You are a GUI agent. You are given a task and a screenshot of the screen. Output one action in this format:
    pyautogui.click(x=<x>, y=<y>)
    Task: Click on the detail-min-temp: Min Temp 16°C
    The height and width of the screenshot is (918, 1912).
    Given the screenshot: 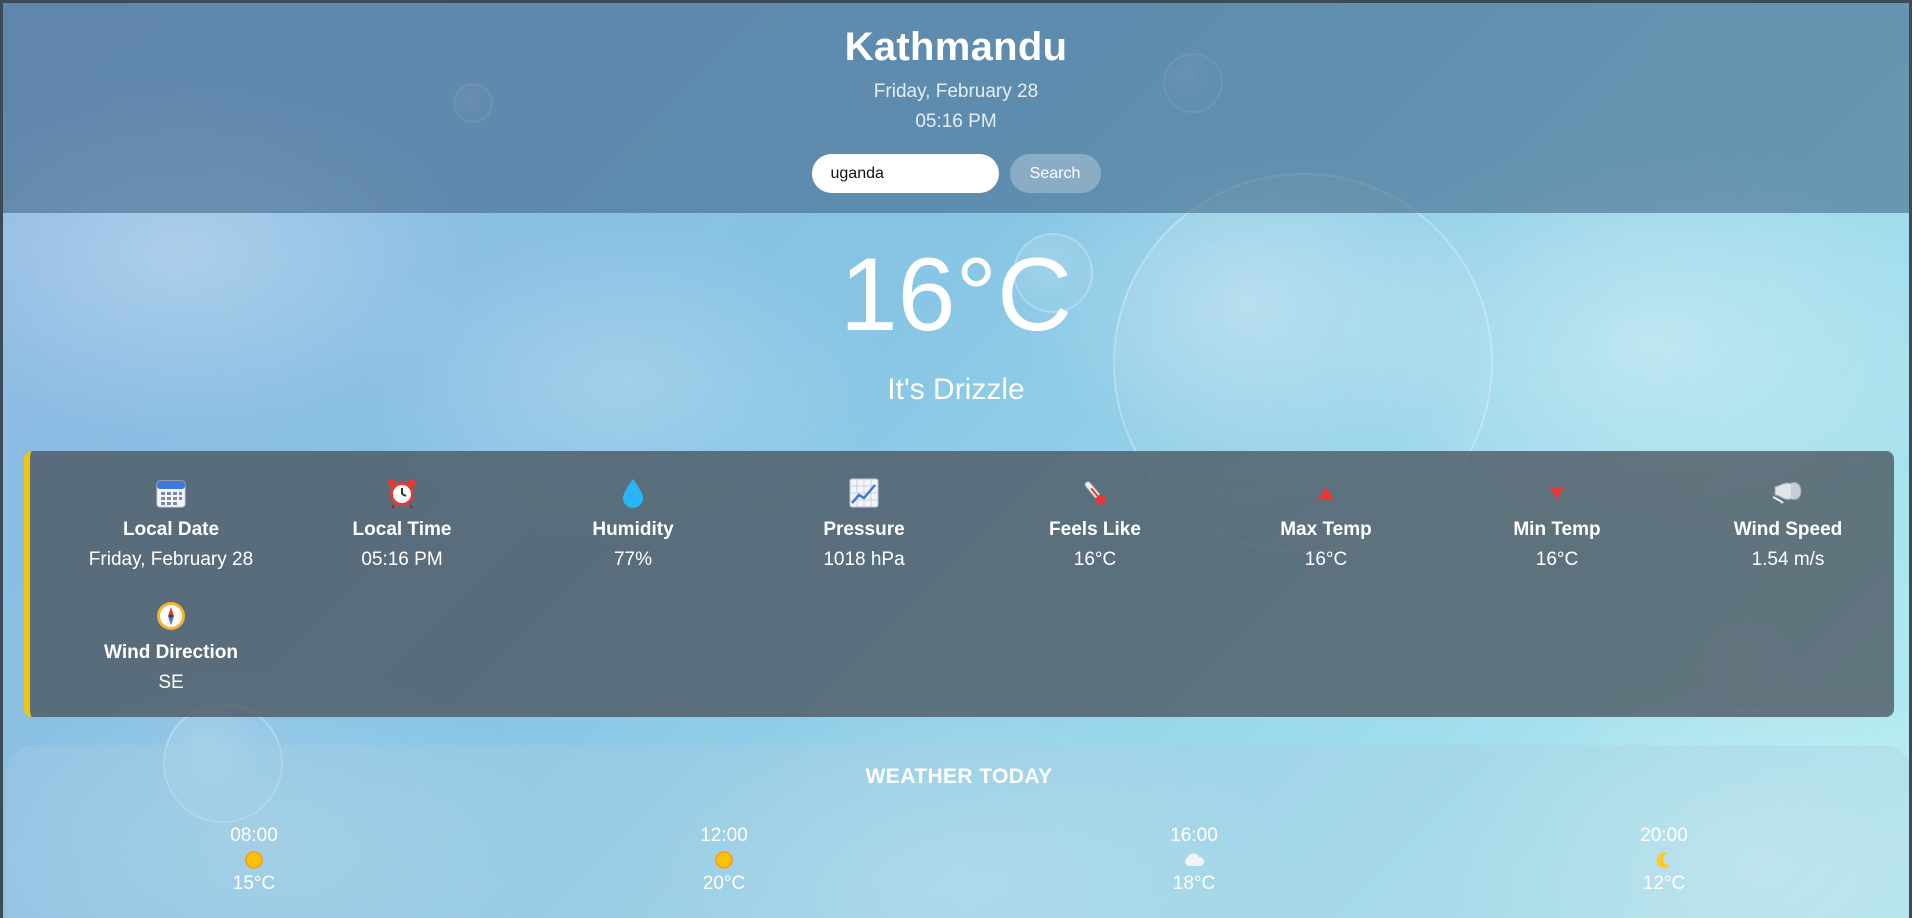 What is the action you would take?
    pyautogui.click(x=1557, y=523)
    